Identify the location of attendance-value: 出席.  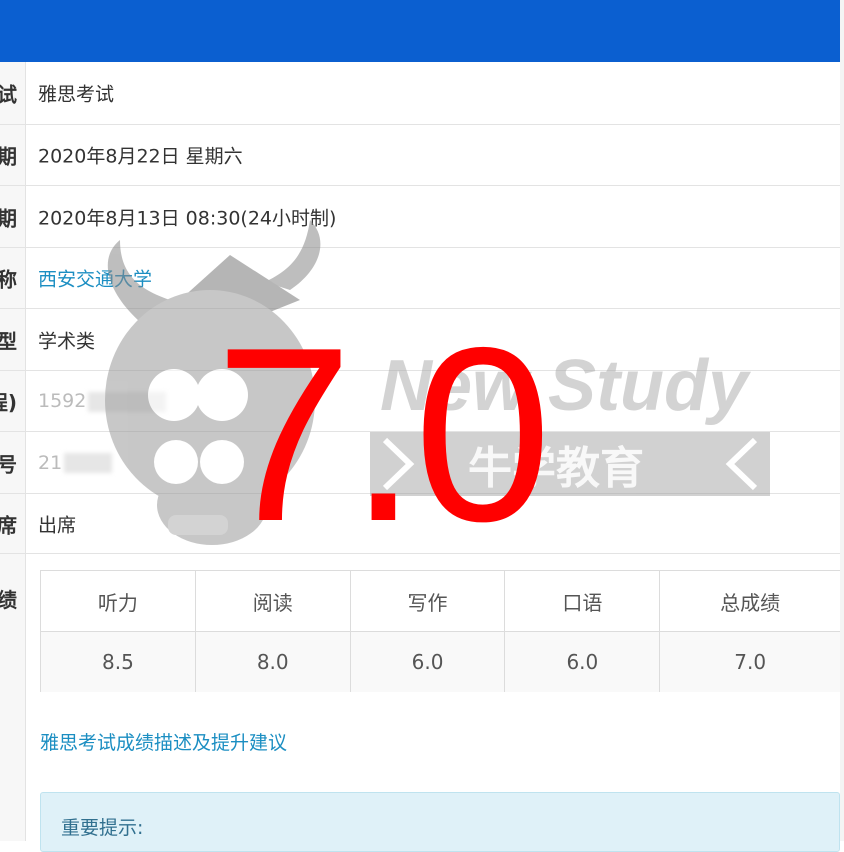
(57, 525).